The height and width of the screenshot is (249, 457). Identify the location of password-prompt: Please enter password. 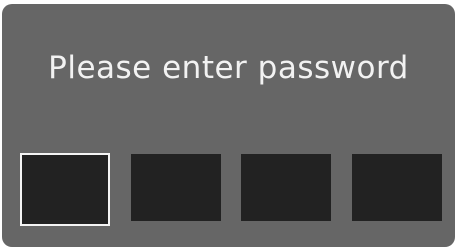
(228, 68).